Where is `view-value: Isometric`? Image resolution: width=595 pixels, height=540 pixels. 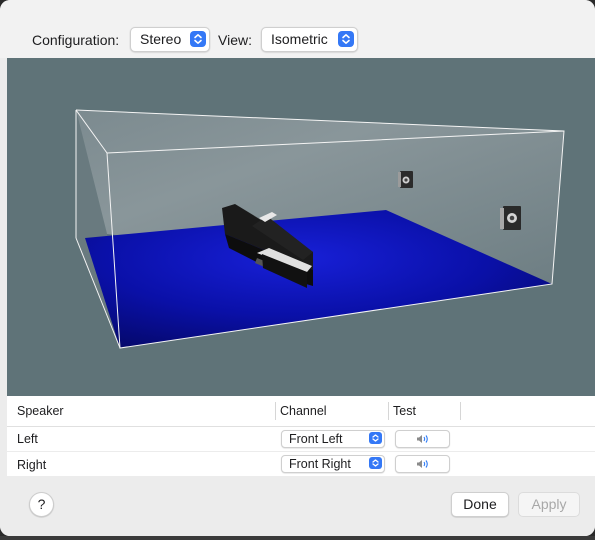 view-value: Isometric is located at coordinates (299, 39).